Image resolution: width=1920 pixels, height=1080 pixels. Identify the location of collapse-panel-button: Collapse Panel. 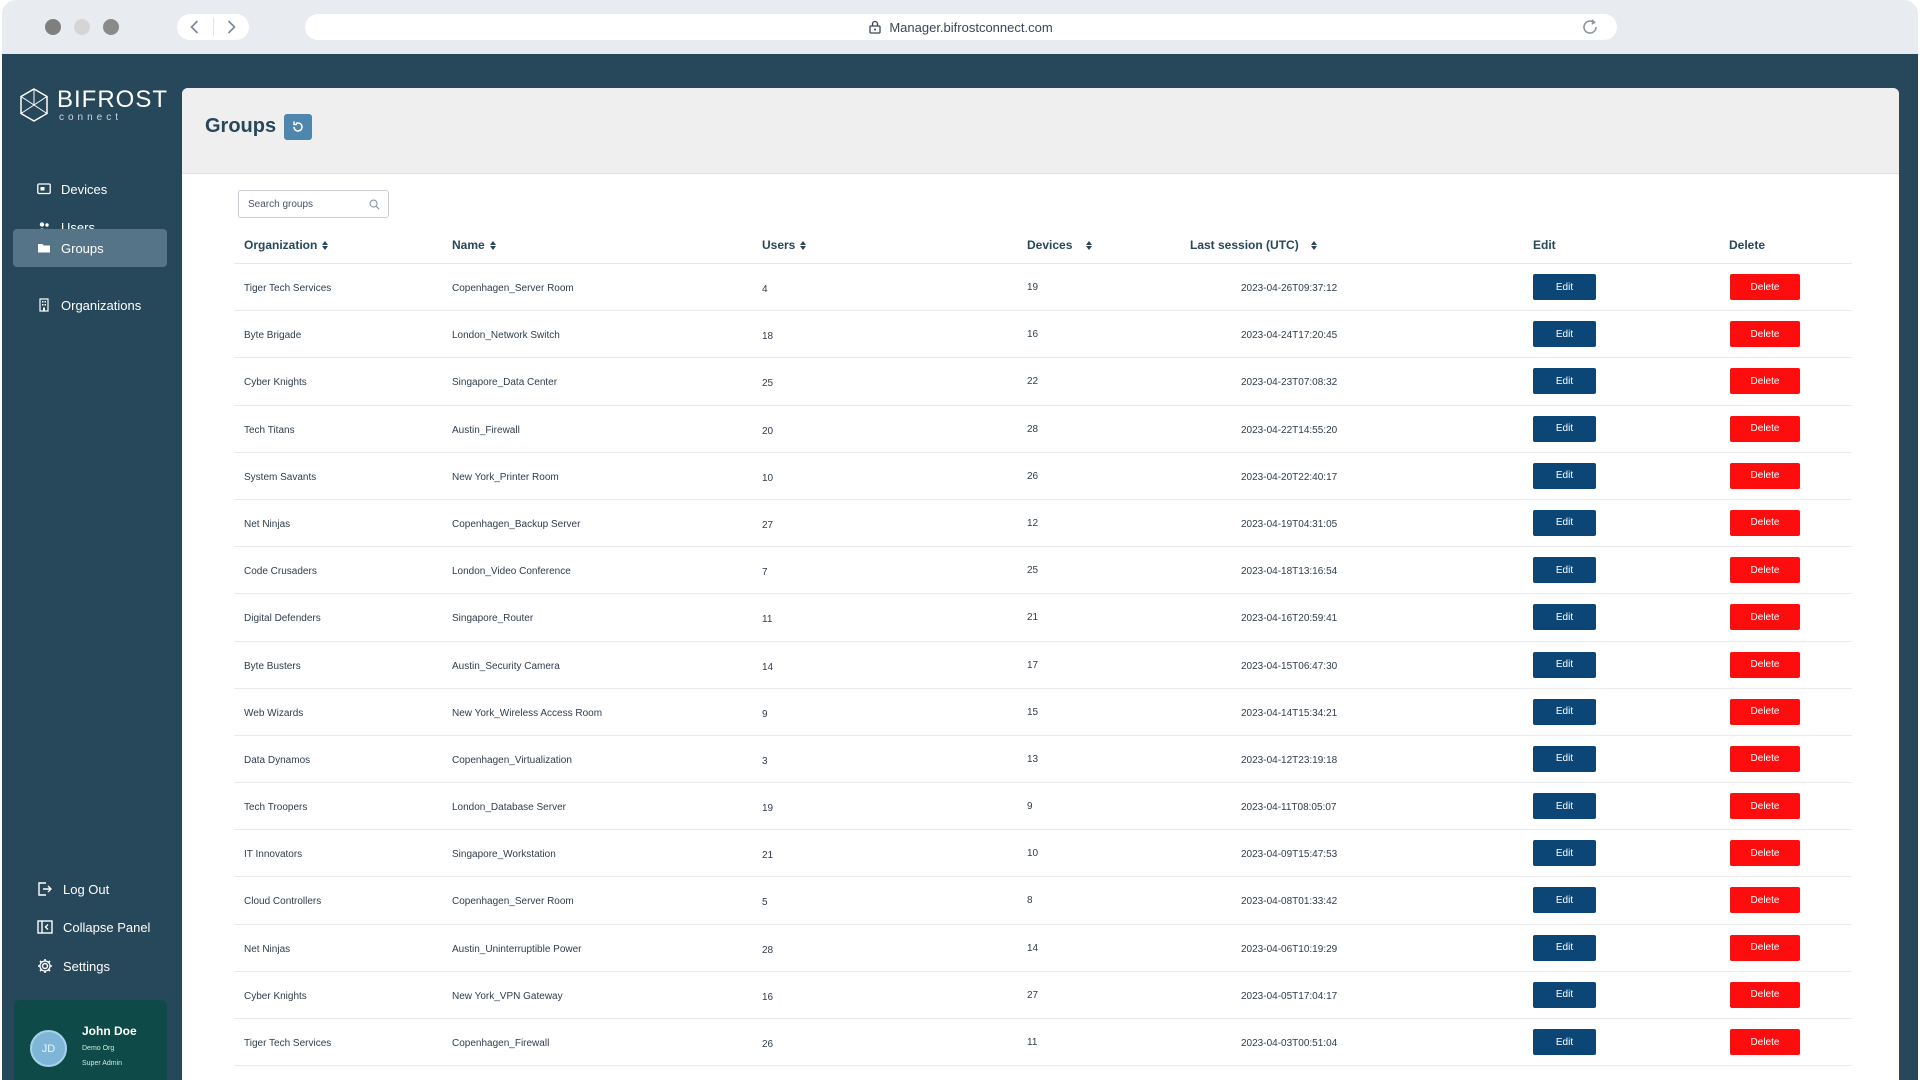
(93, 927).